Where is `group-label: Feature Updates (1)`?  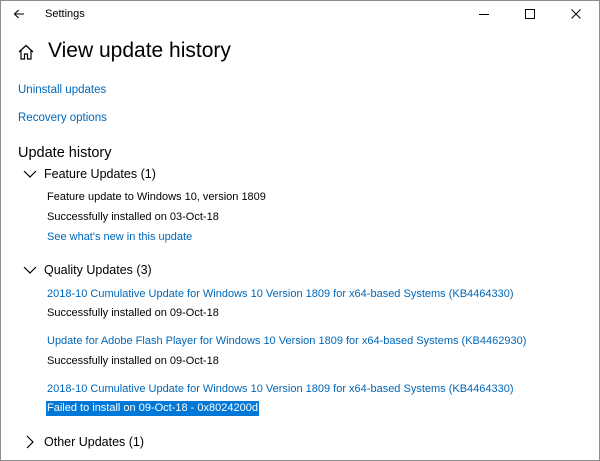
group-label: Feature Updates (1) is located at coordinates (100, 174).